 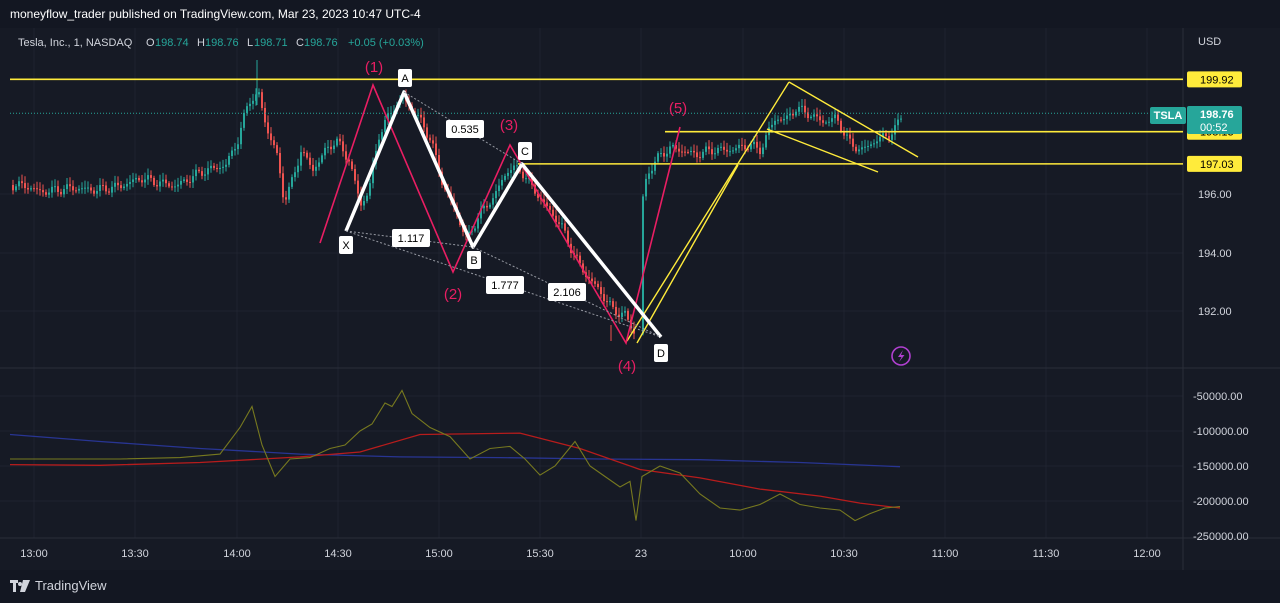 I want to click on indicator-blue-line, so click(x=455, y=450).